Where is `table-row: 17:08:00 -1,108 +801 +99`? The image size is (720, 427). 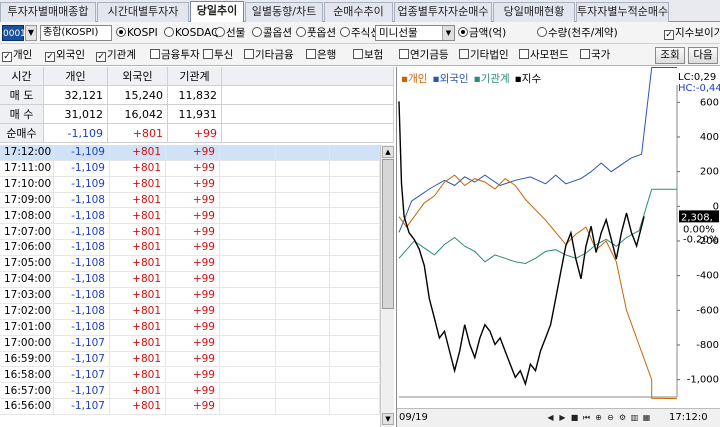 table-row: 17:08:00 -1,108 +801 +99 is located at coordinates (190, 216).